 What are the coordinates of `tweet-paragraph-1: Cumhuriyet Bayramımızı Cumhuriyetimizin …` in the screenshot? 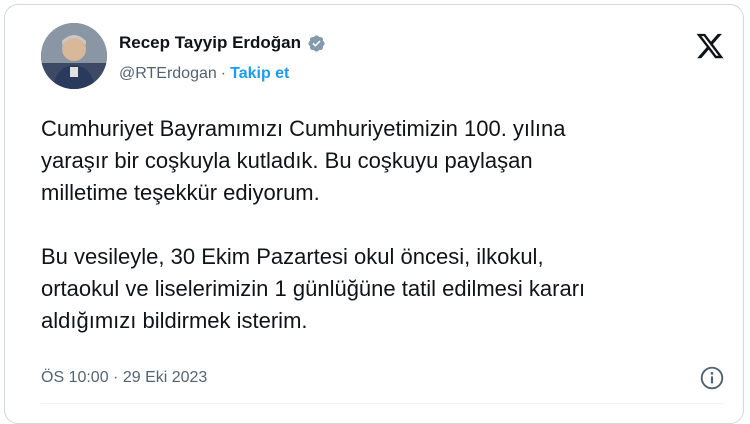 It's located at (303, 160).